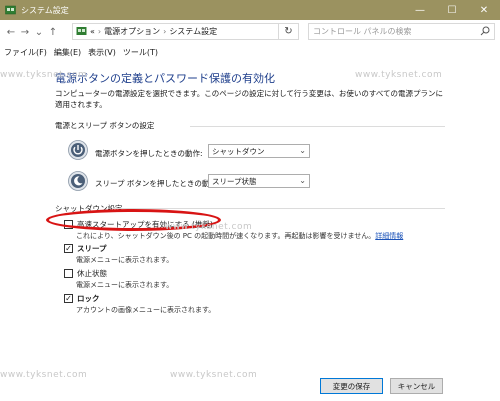  I want to click on breadcrumb-power-options: 電源オプション, so click(132, 31).